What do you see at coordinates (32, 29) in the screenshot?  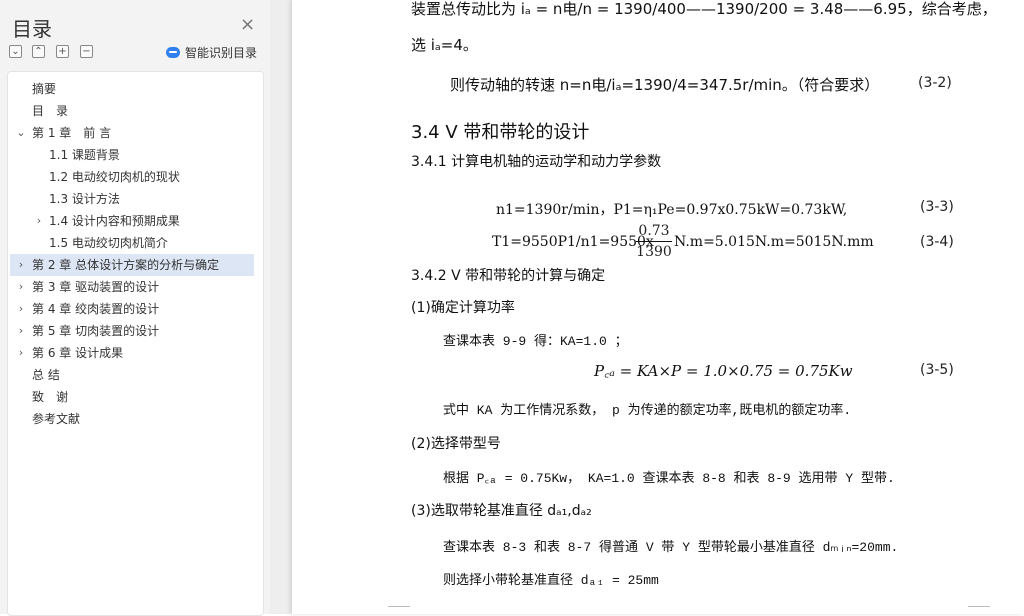 I see `sidebar-title: 目录` at bounding box center [32, 29].